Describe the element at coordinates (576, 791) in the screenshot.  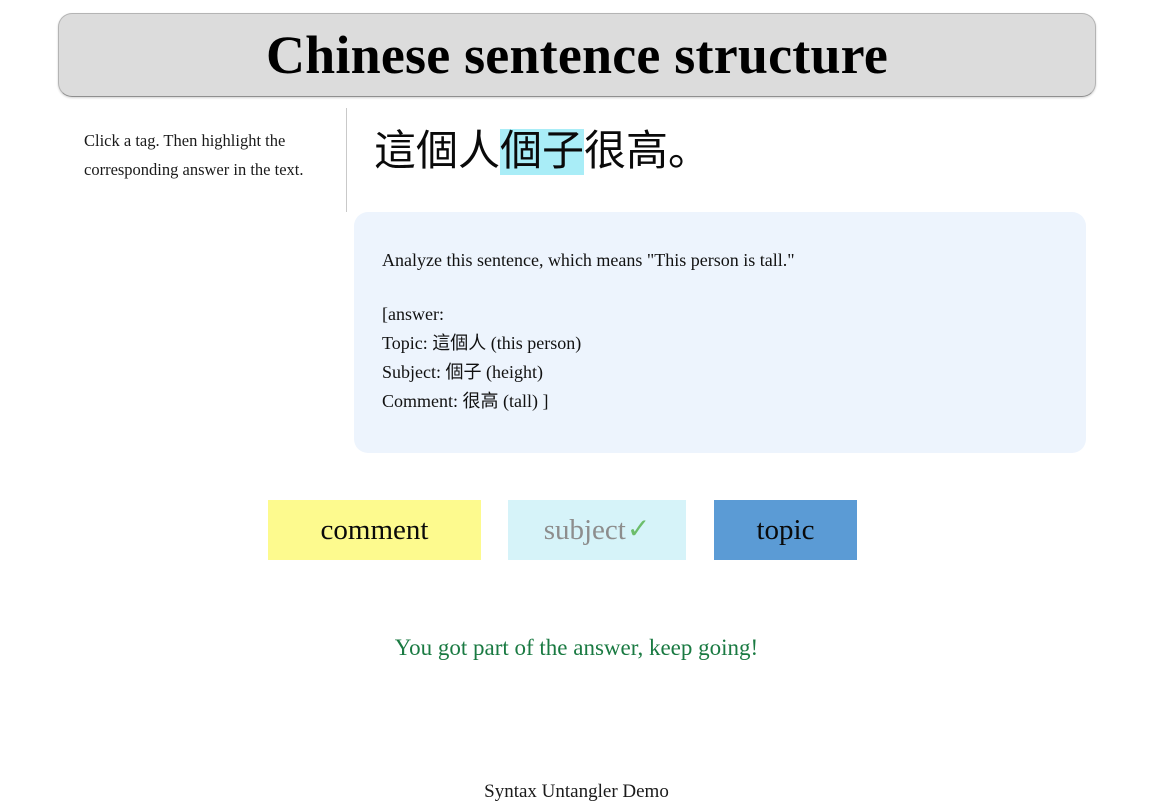
I see `app-footer: Syntax Untangler Demo` at that location.